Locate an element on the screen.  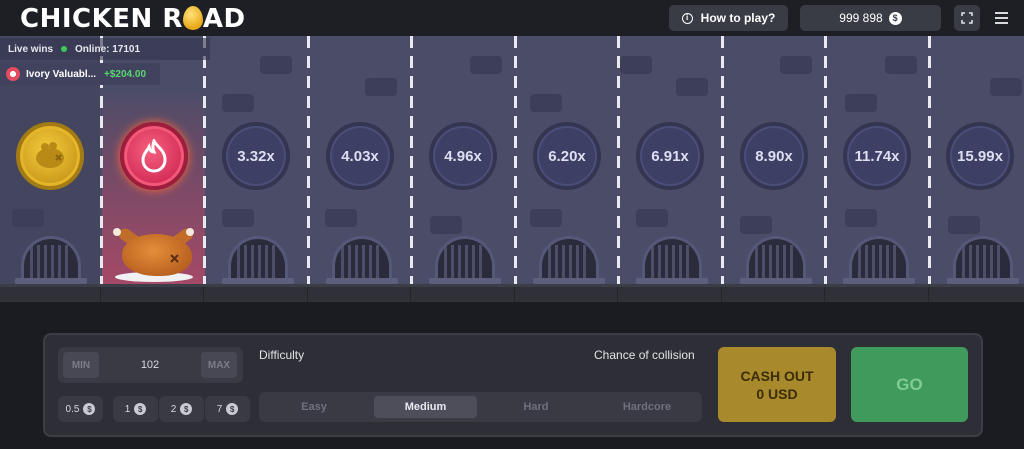
live-wins-title: Live wins is located at coordinates (31, 49).